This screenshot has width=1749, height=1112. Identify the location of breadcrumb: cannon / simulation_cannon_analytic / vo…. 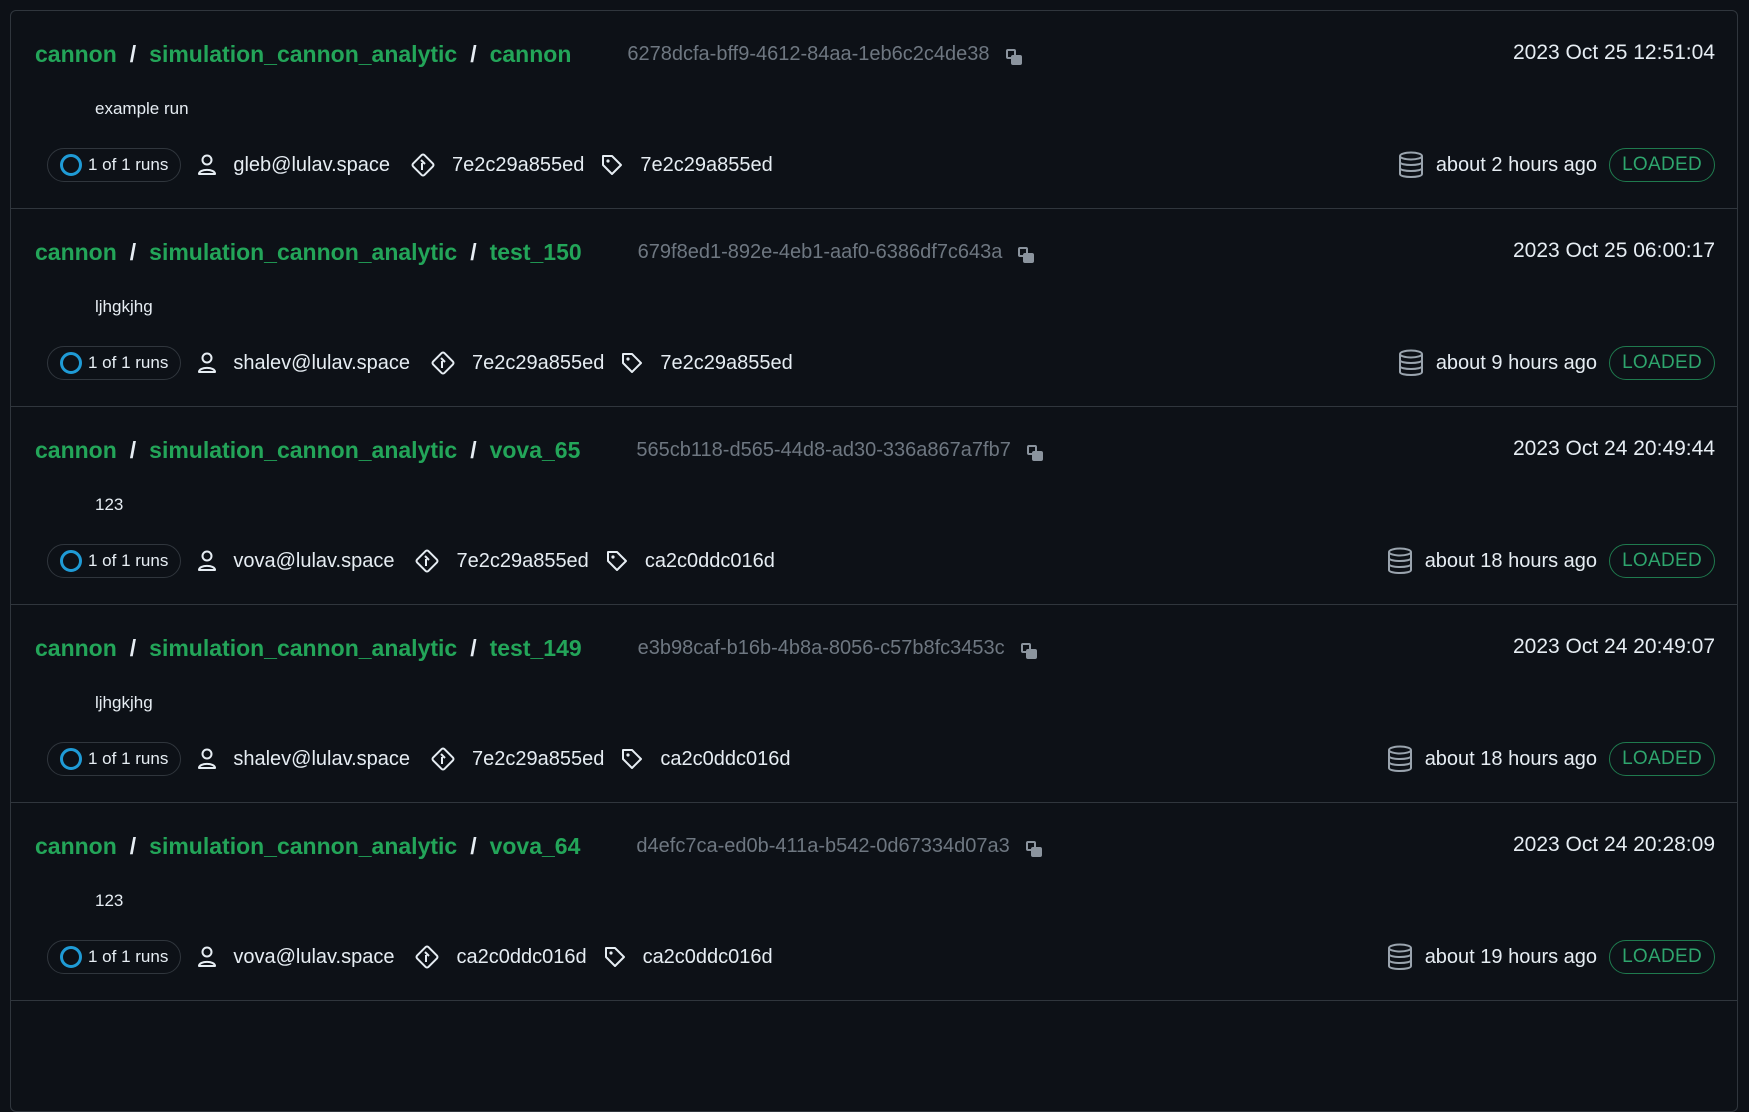
(539, 450).